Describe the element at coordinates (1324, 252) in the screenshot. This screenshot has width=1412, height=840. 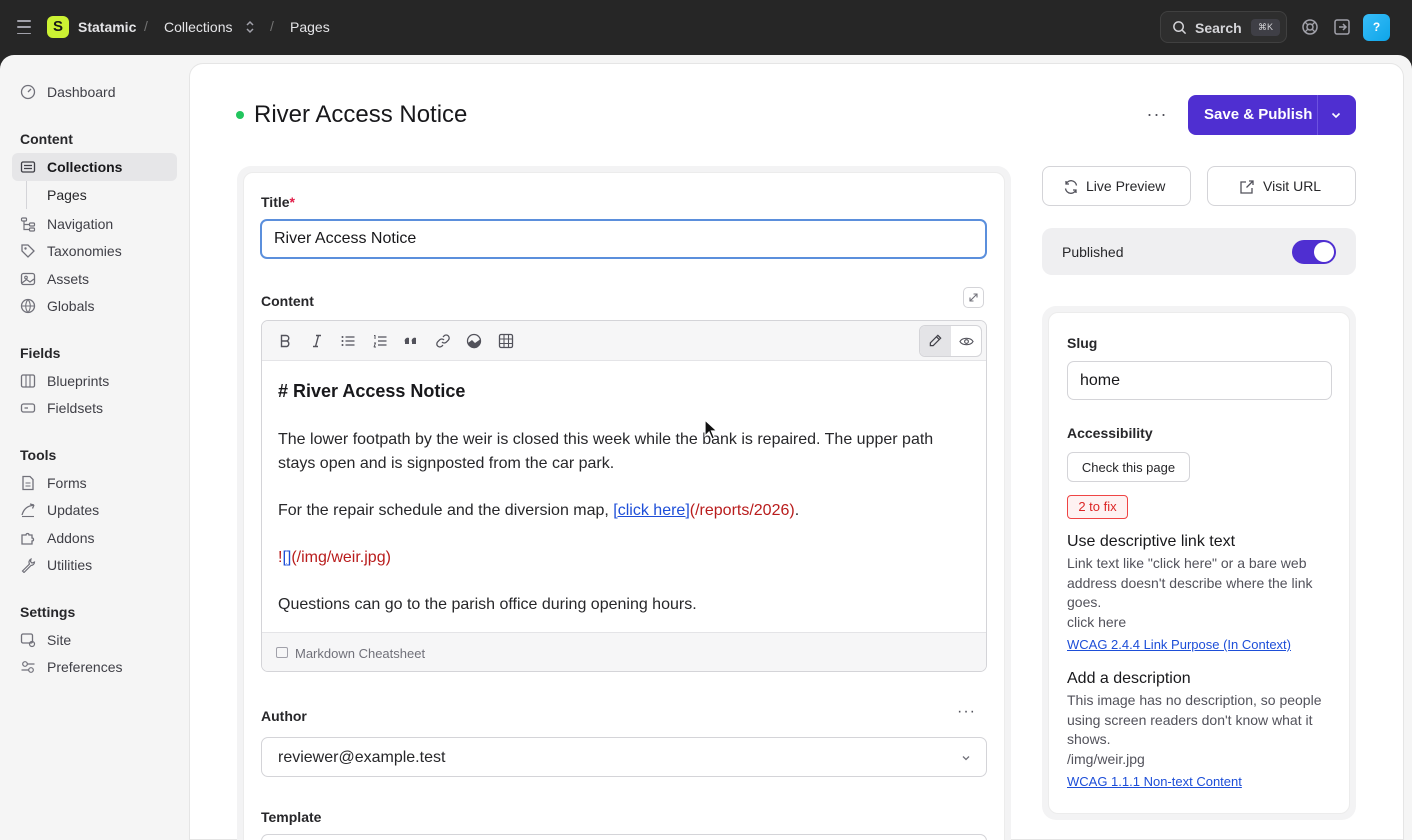
I see `toggle-knob` at that location.